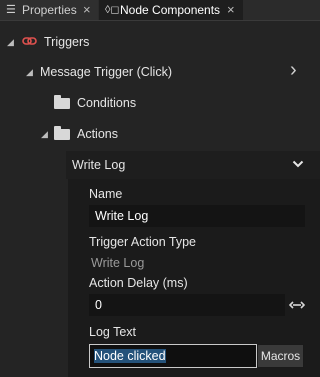 This screenshot has width=320, height=377. Describe the element at coordinates (298, 164) in the screenshot. I see `chevron-down-icon` at that location.